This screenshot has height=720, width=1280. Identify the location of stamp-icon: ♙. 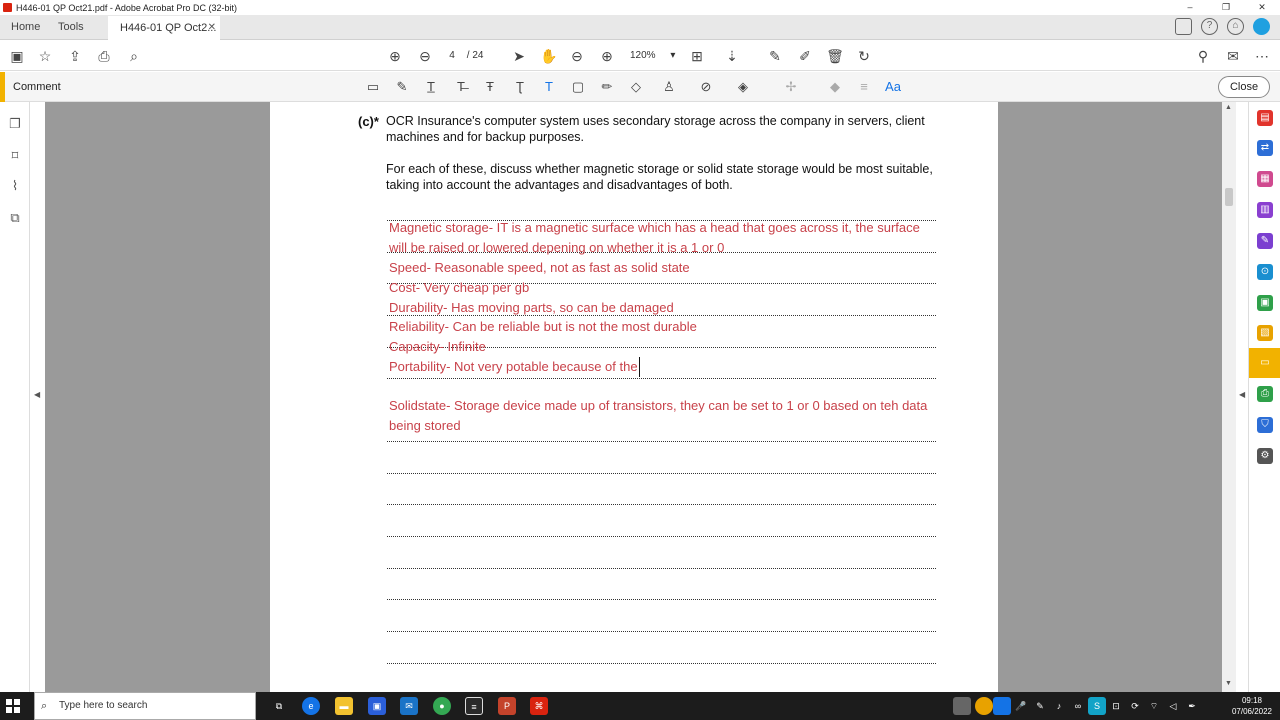
(669, 87).